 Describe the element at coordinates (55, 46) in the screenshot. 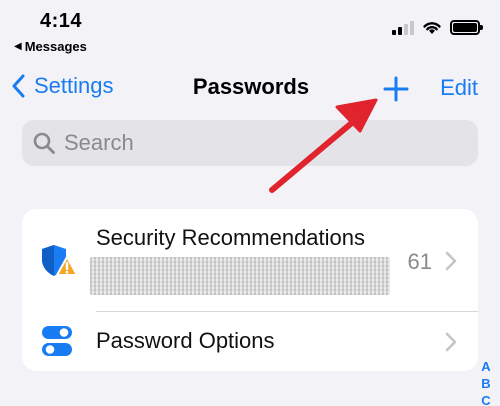

I see `back-app-label: Messages` at that location.